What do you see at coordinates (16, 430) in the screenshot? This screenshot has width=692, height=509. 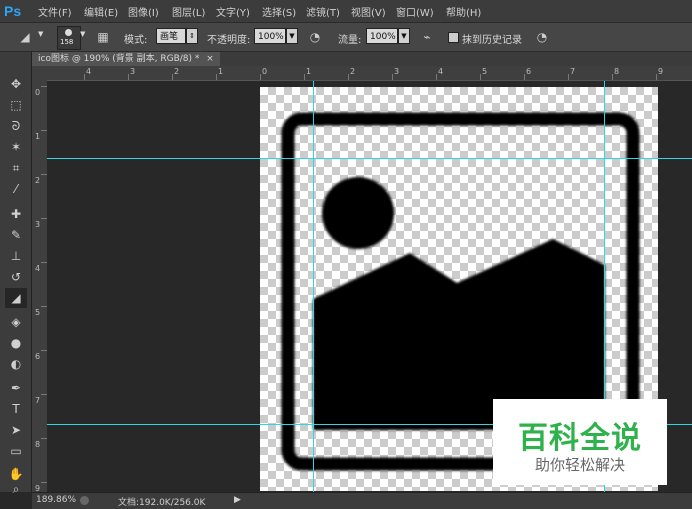 I see `path-select-tool-icon: ➤` at bounding box center [16, 430].